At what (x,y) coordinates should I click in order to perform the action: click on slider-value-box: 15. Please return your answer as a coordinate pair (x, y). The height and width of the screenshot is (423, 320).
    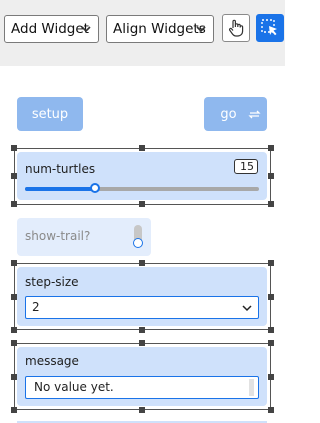
    Looking at the image, I should click on (246, 166).